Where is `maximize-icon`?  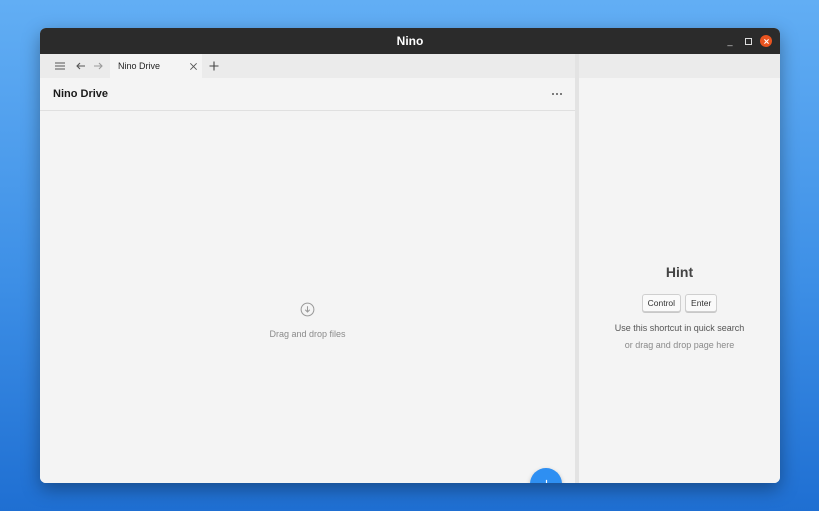
maximize-icon is located at coordinates (748, 41).